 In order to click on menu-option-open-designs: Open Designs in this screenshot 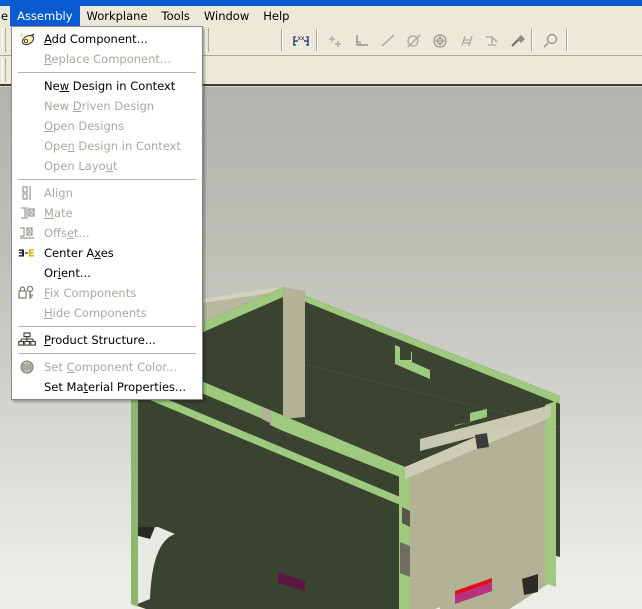, I will do `click(107, 126)`.